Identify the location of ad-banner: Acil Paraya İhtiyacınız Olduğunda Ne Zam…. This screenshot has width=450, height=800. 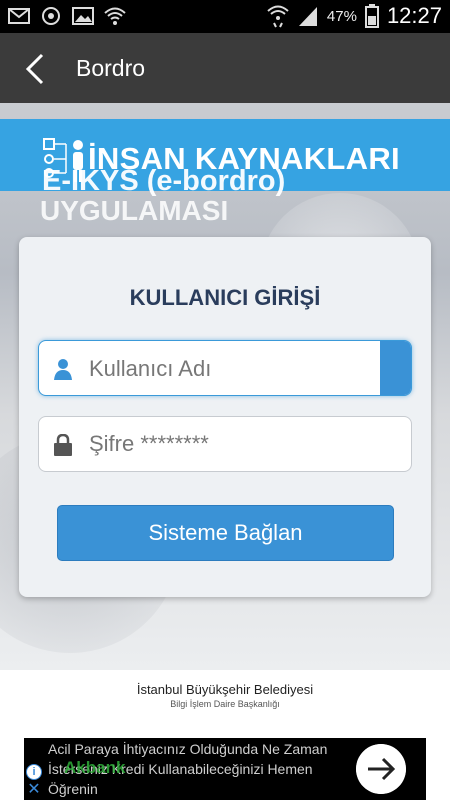
(225, 769).